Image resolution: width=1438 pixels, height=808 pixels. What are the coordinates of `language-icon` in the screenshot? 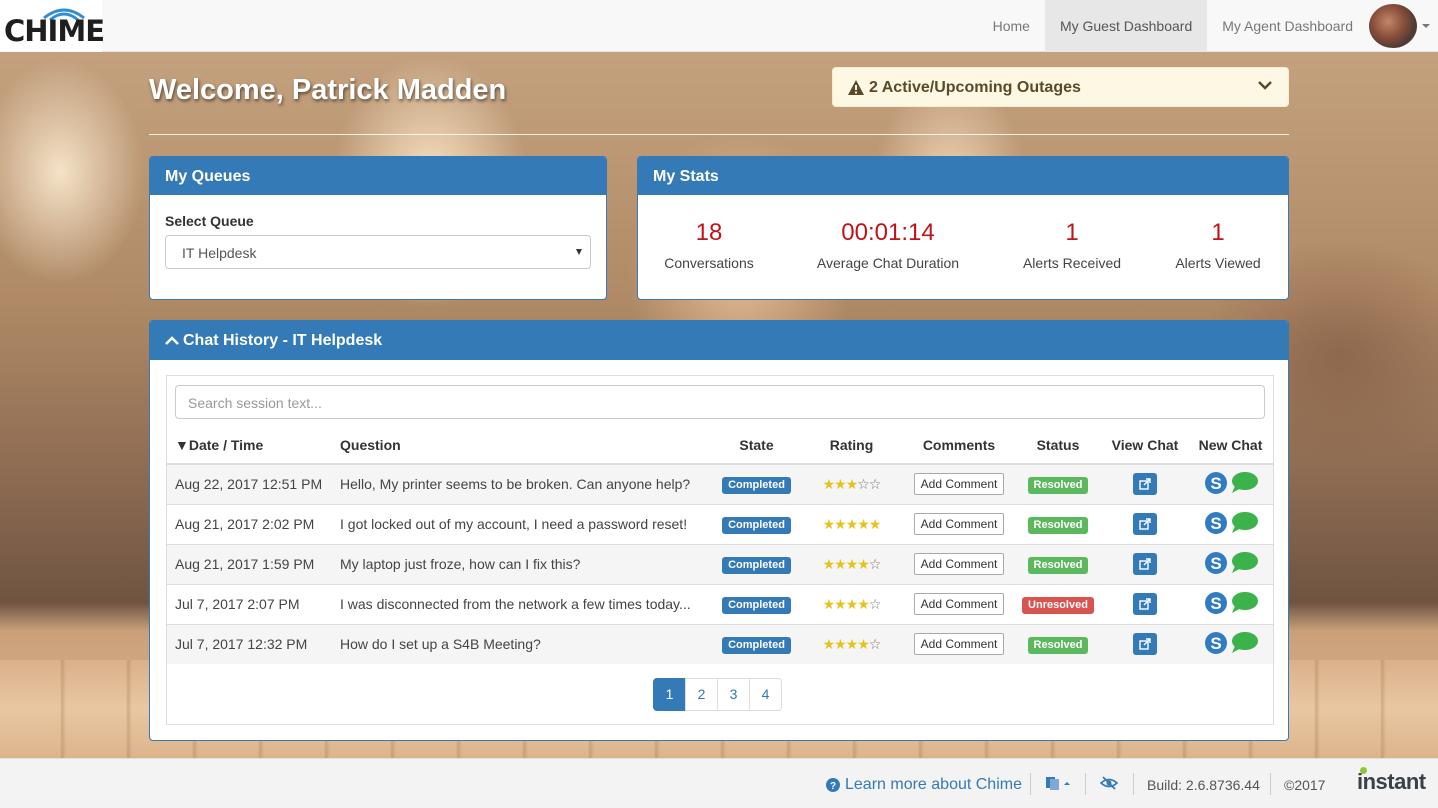 It's located at (1059, 783).